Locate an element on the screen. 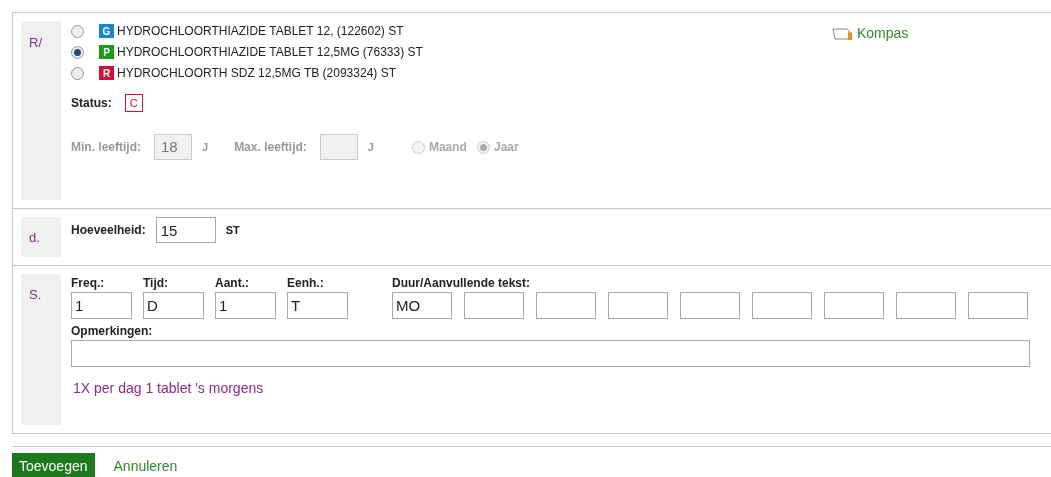 The width and height of the screenshot is (1051, 477). status-code: C is located at coordinates (133, 103).